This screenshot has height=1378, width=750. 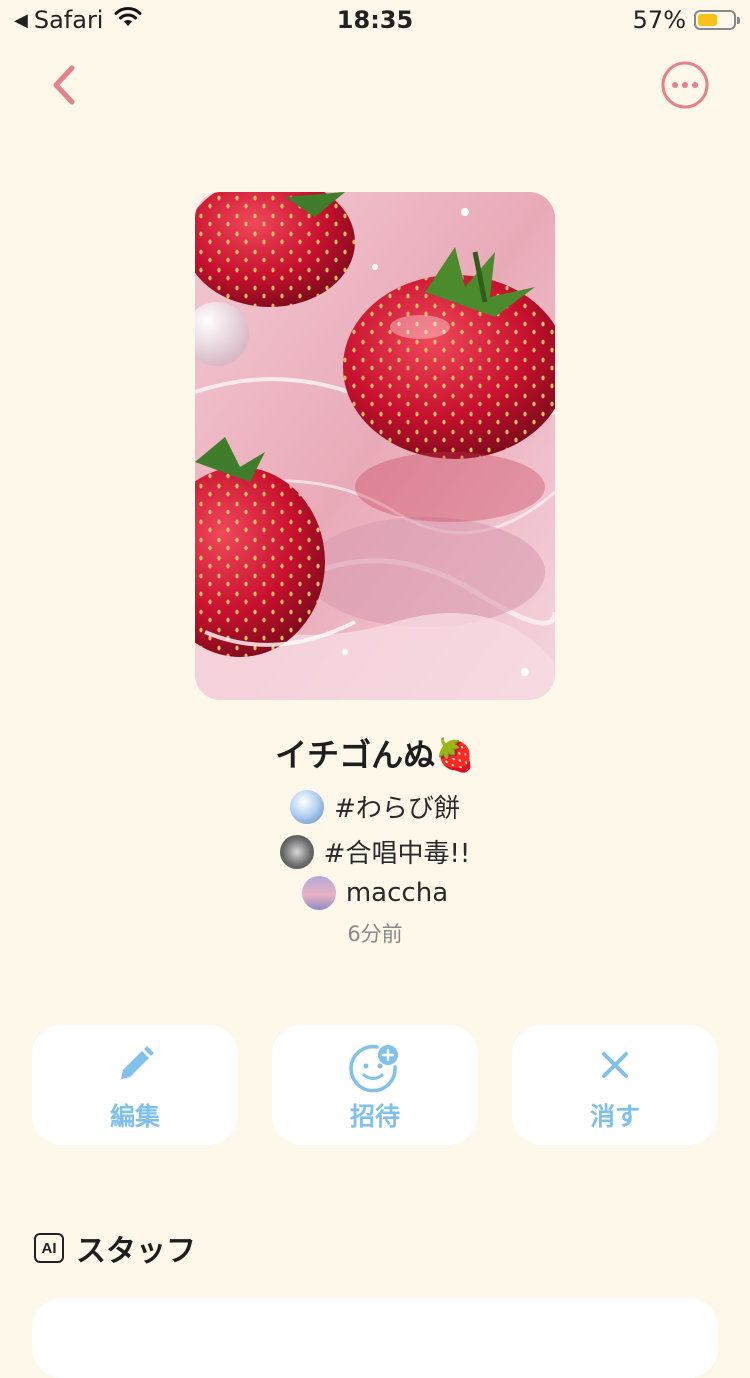 I want to click on invite-label: 招待, so click(x=374, y=1116).